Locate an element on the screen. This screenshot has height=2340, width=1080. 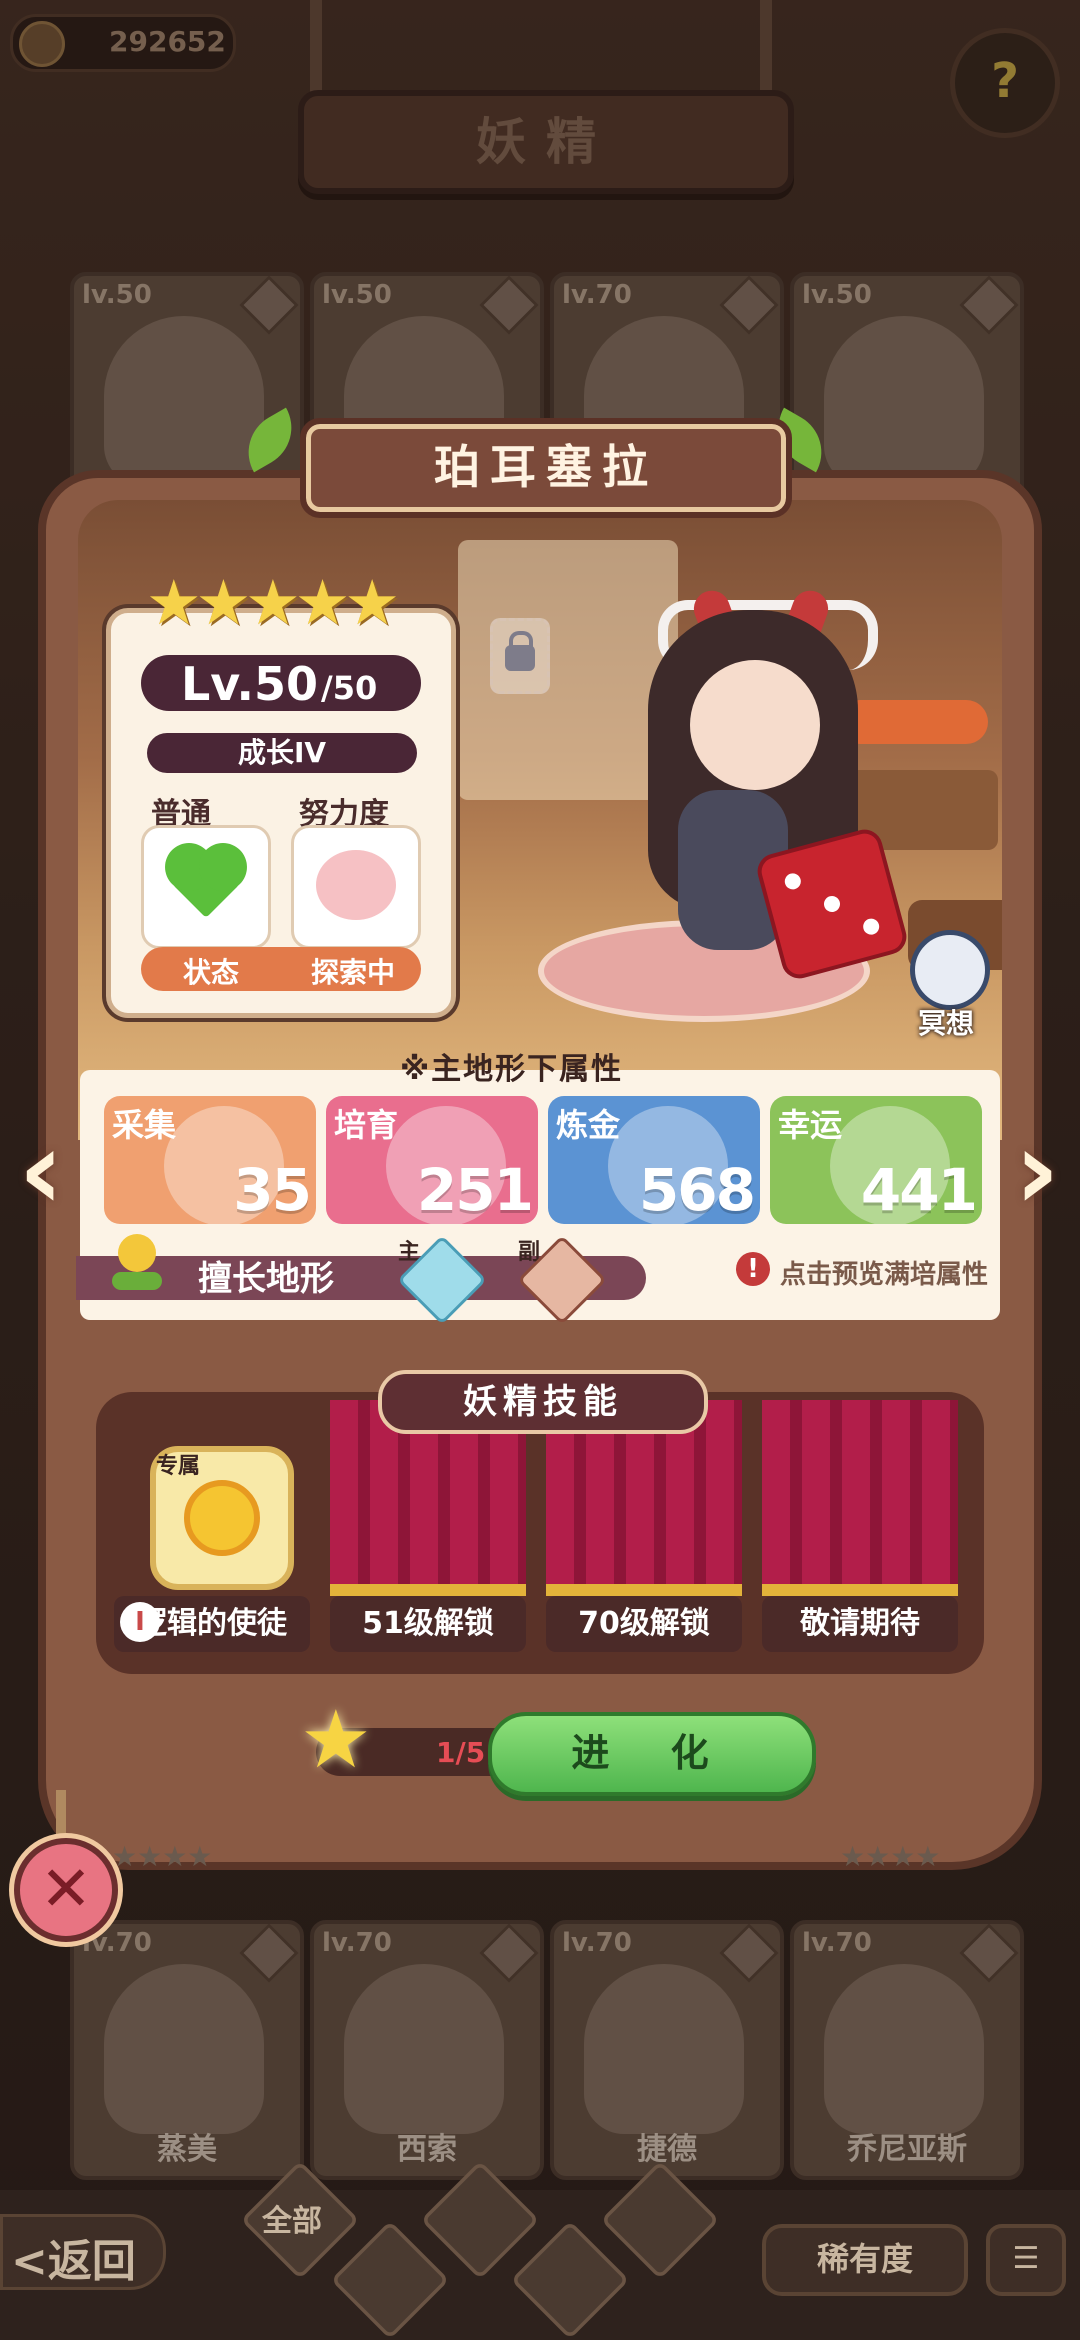
skill-label: 敬请期待 is located at coordinates (860, 1624).